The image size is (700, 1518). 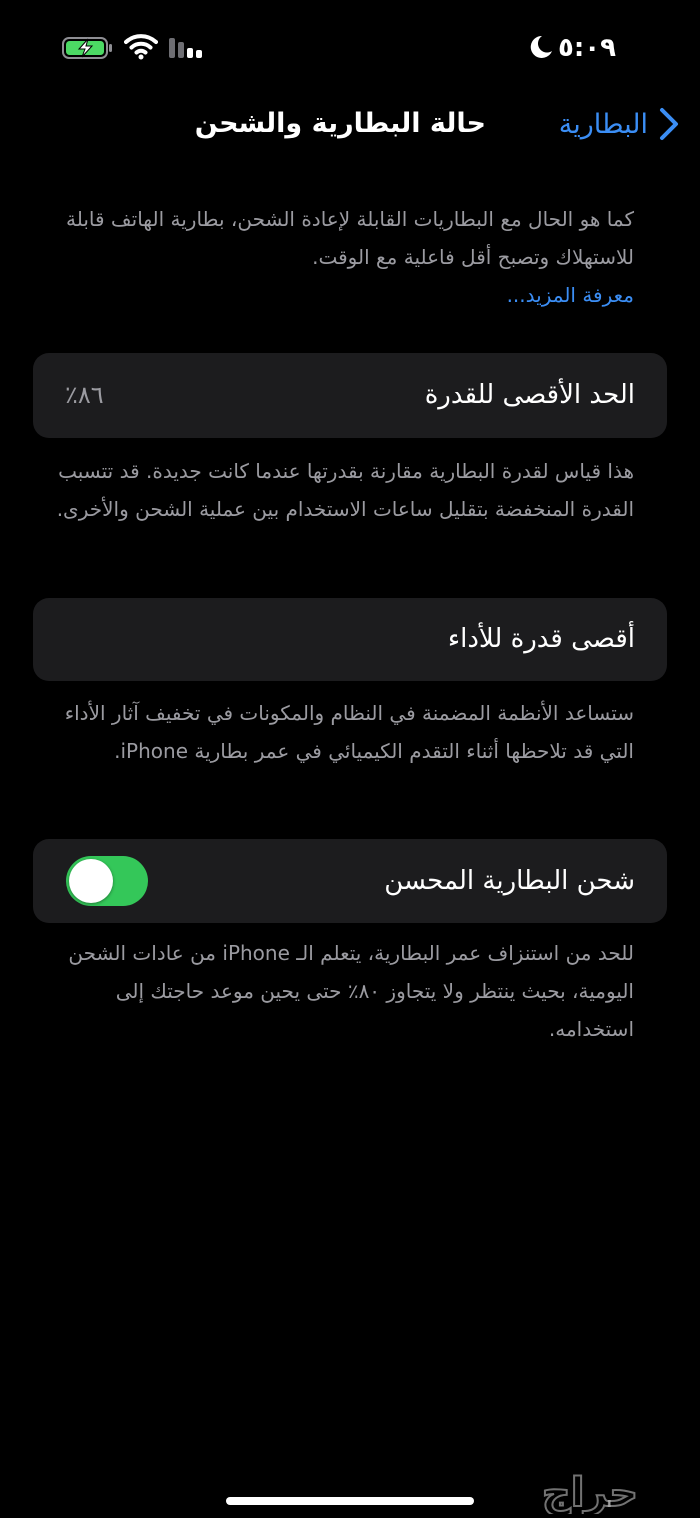 I want to click on maximum-capacity-value: ٨٦٪, so click(x=84, y=395).